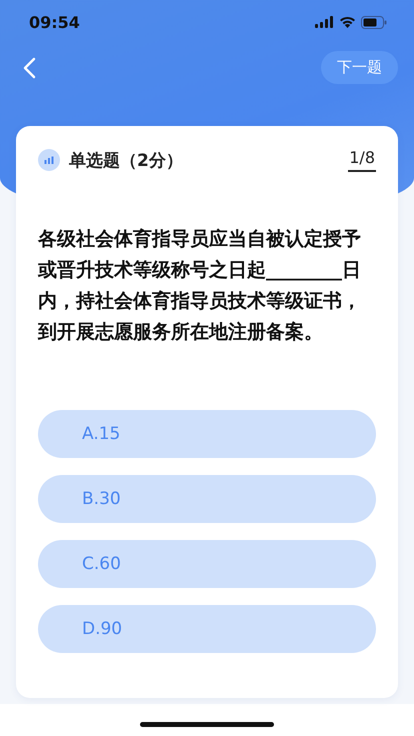 This screenshot has width=414, height=736. Describe the element at coordinates (207, 629) in the screenshot. I see `answer-option: D.90` at that location.